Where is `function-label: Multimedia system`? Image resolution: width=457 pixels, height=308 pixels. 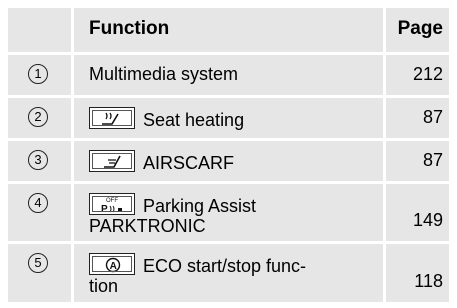
function-label: Multimedia system is located at coordinates (164, 74).